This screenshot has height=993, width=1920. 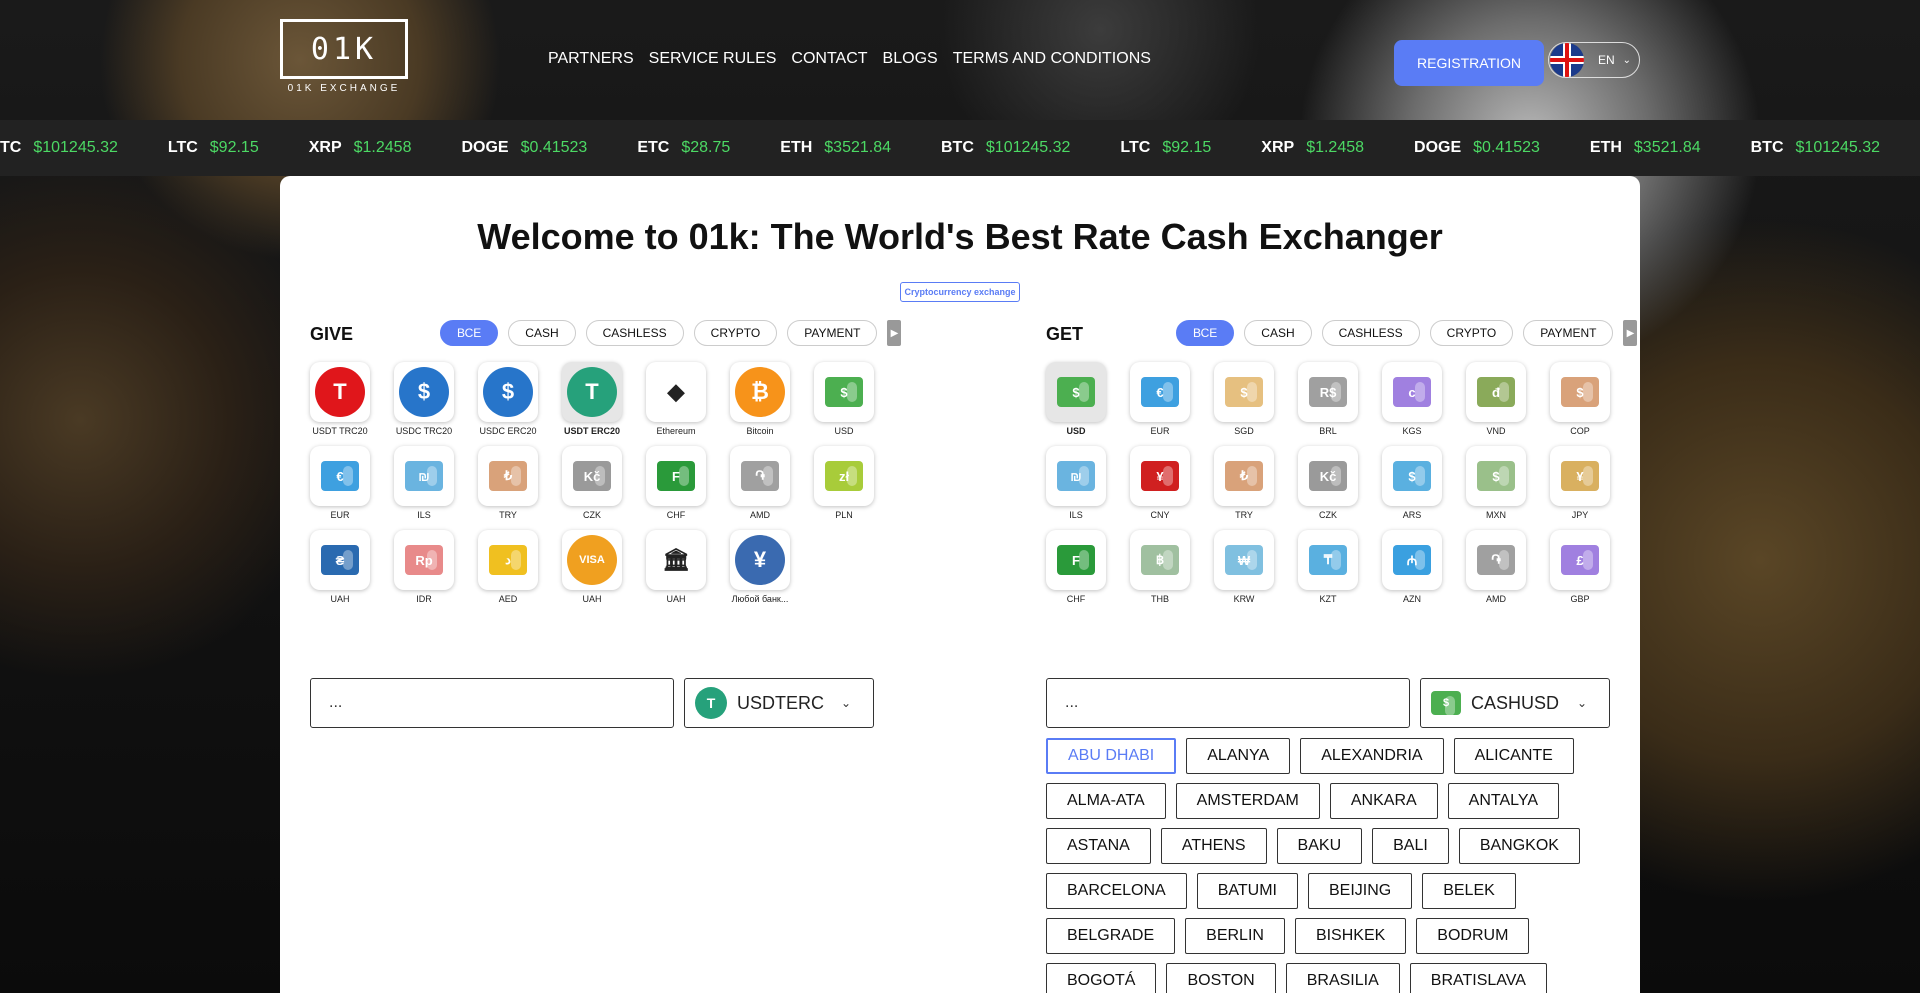 What do you see at coordinates (1235, 936) in the screenshot?
I see `city-button: BERLIN` at bounding box center [1235, 936].